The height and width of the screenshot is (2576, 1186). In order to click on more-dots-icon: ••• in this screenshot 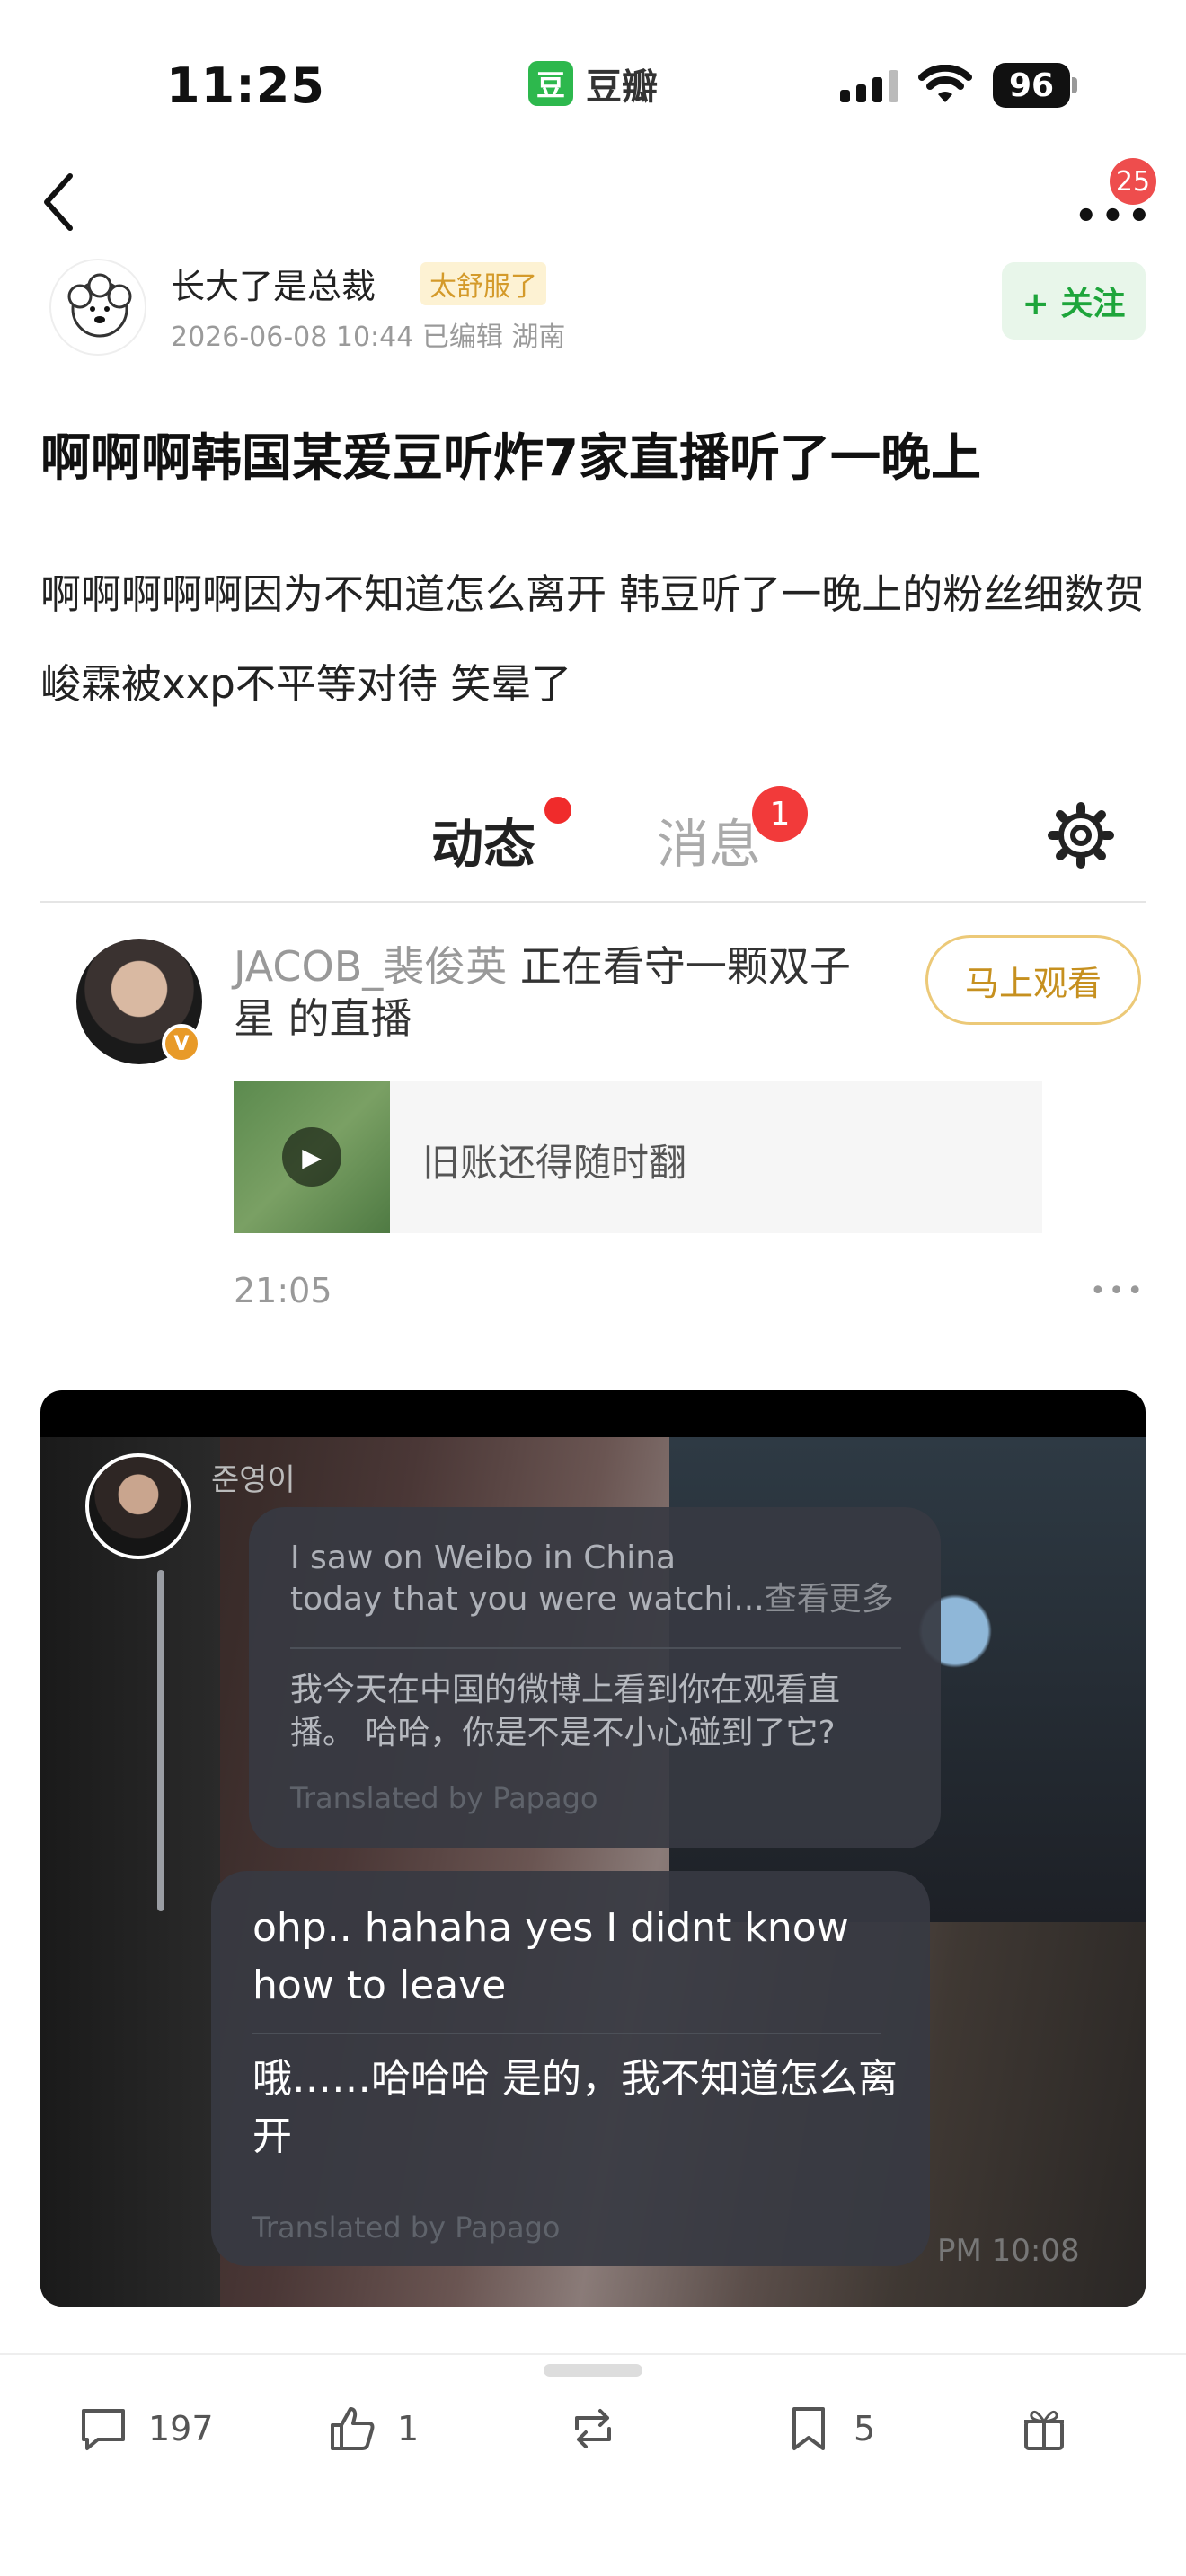, I will do `click(1118, 1291)`.